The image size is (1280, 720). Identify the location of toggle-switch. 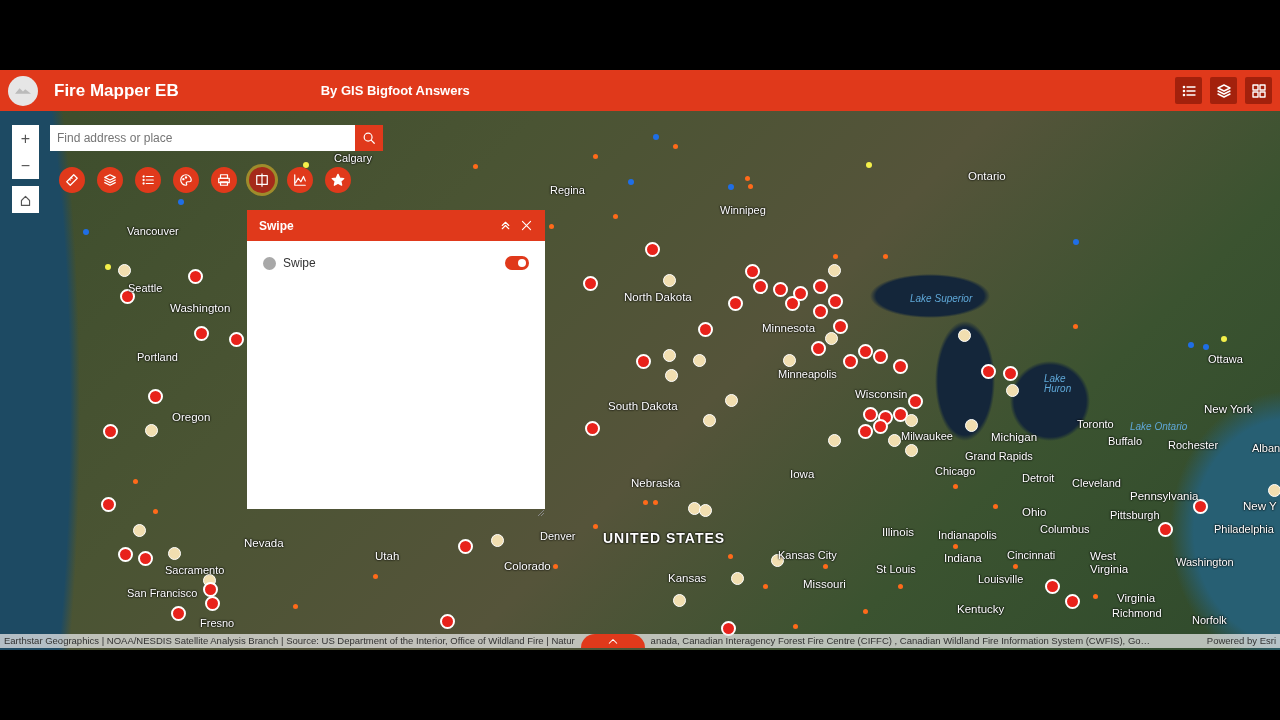
(517, 263).